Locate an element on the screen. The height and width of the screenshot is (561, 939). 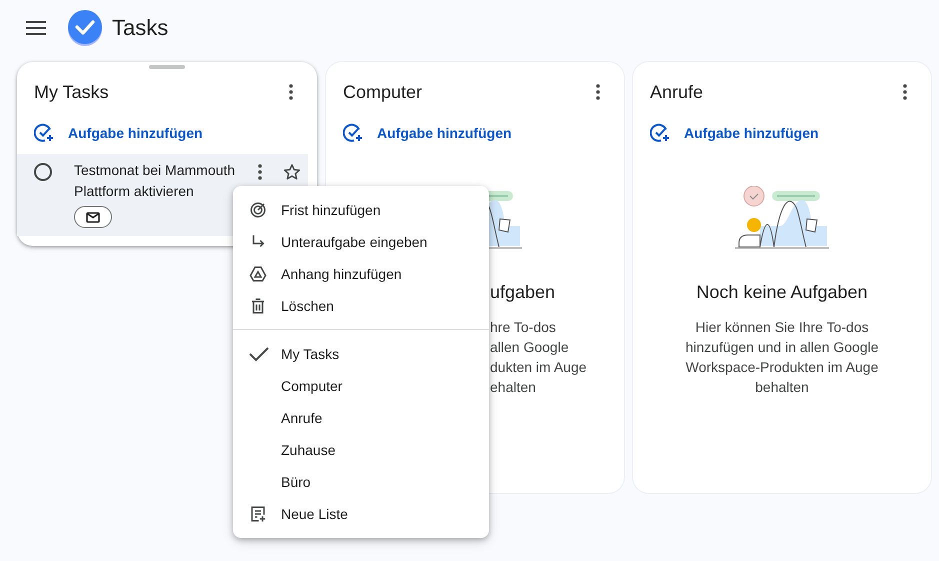
empty-state-text: Hier können Sie Ihre To-dos hinzufügen und in allen Google Workspace-Produkten im Auge behalten is located at coordinates (782, 357).